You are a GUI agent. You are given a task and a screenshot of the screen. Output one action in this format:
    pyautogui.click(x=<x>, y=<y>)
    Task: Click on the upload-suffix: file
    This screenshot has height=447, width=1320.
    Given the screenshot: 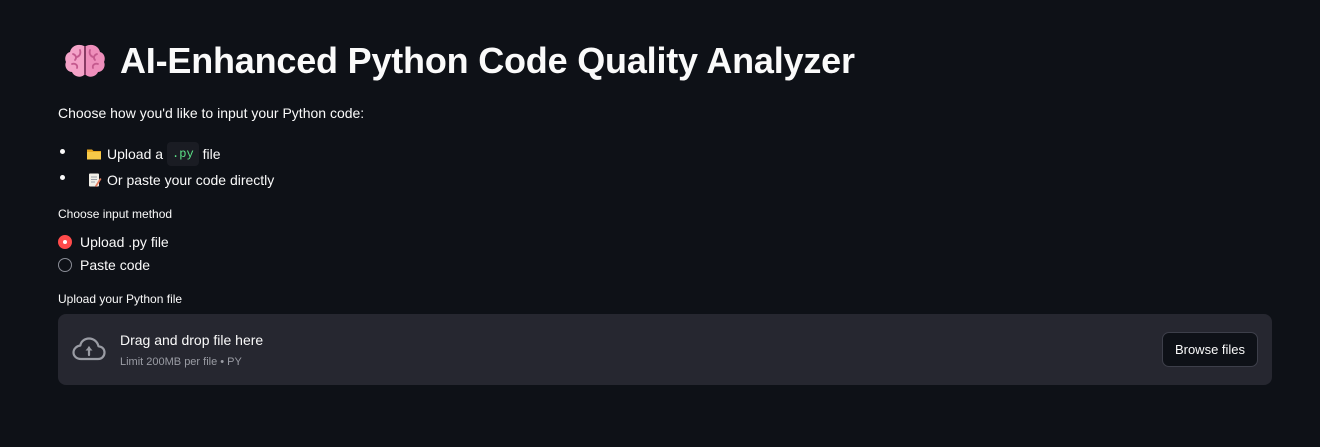 What is the action you would take?
    pyautogui.click(x=211, y=154)
    